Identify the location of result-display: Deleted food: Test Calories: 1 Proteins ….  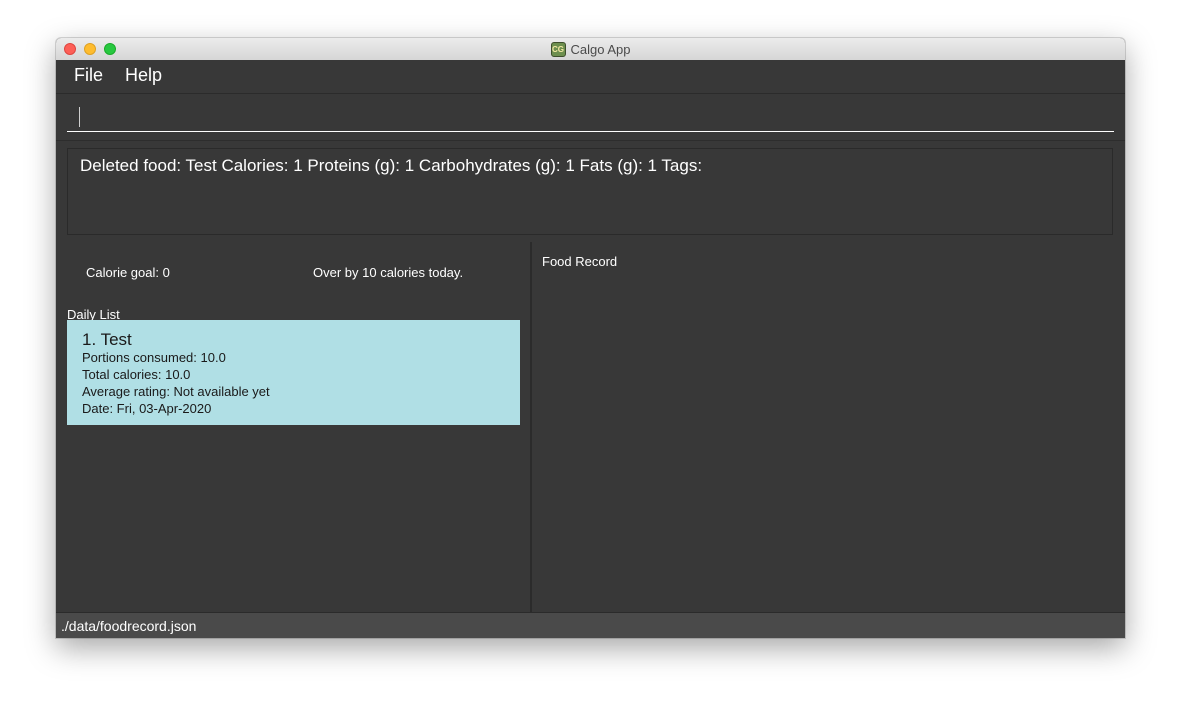
(590, 191).